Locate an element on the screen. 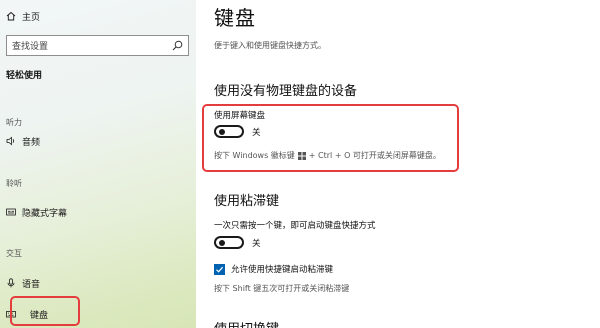 The width and height of the screenshot is (600, 328). section-heading-toggle-keys: 使用切换键 is located at coordinates (246, 323).